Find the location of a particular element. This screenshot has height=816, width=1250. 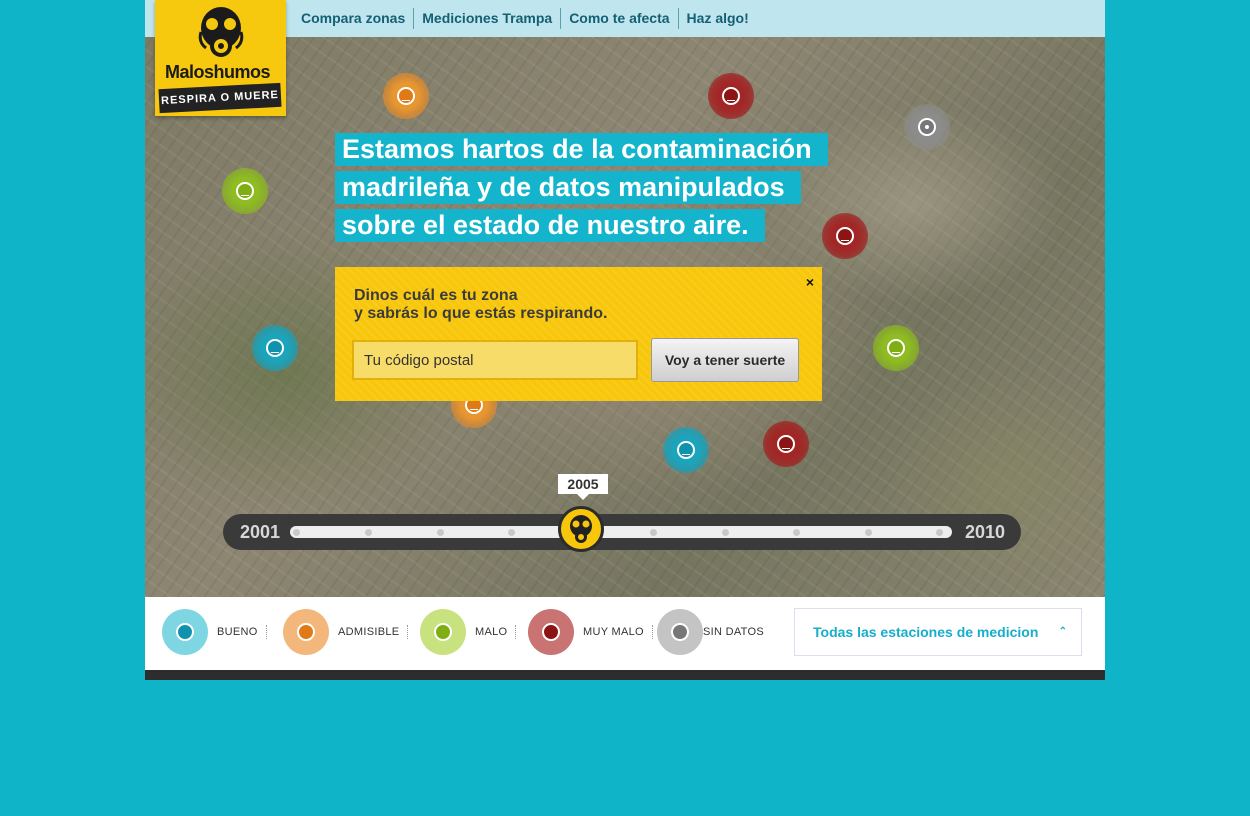

timeline-end-year: 2010 is located at coordinates (984, 532).